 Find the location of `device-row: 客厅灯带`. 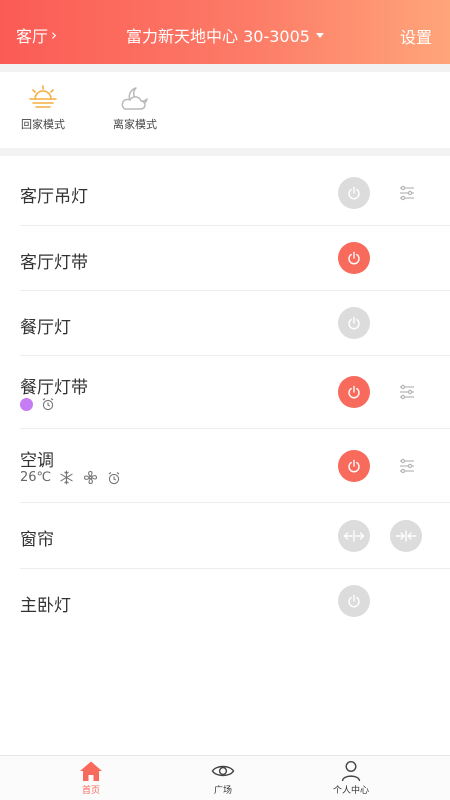

device-row: 客厅灯带 is located at coordinates (225, 258).